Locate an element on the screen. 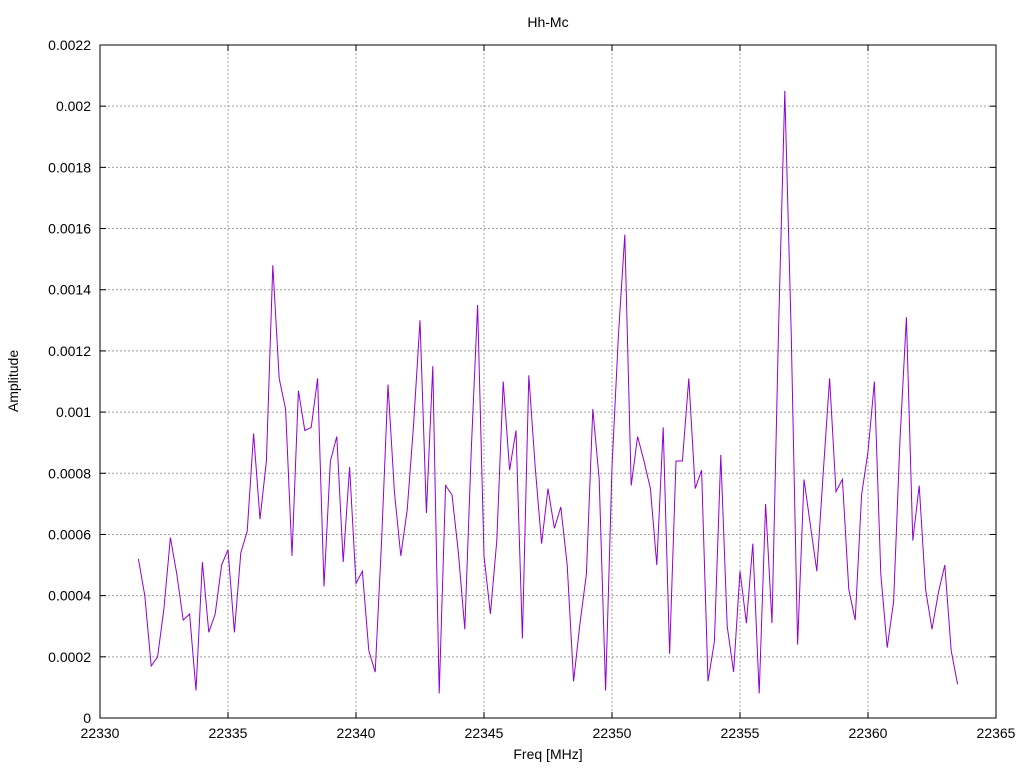 This screenshot has height=768, width=1024. x-tick-label: 22340 is located at coordinates (356, 733).